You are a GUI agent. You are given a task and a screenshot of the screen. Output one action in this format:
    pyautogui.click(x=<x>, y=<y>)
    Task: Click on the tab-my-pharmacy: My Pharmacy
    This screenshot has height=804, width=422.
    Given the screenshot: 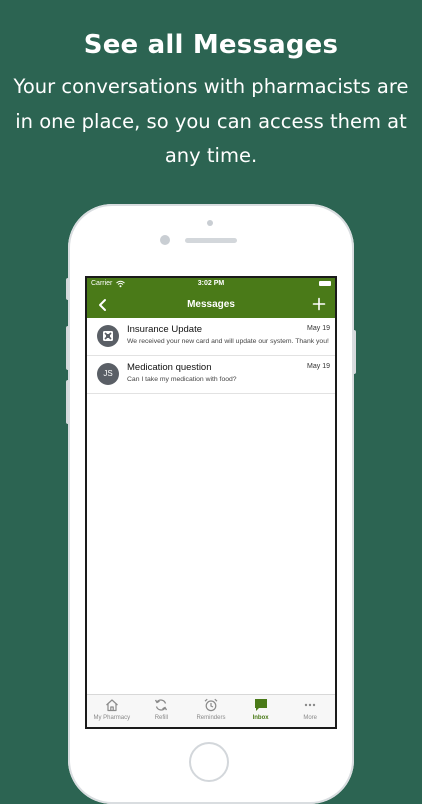 What is the action you would take?
    pyautogui.click(x=112, y=711)
    